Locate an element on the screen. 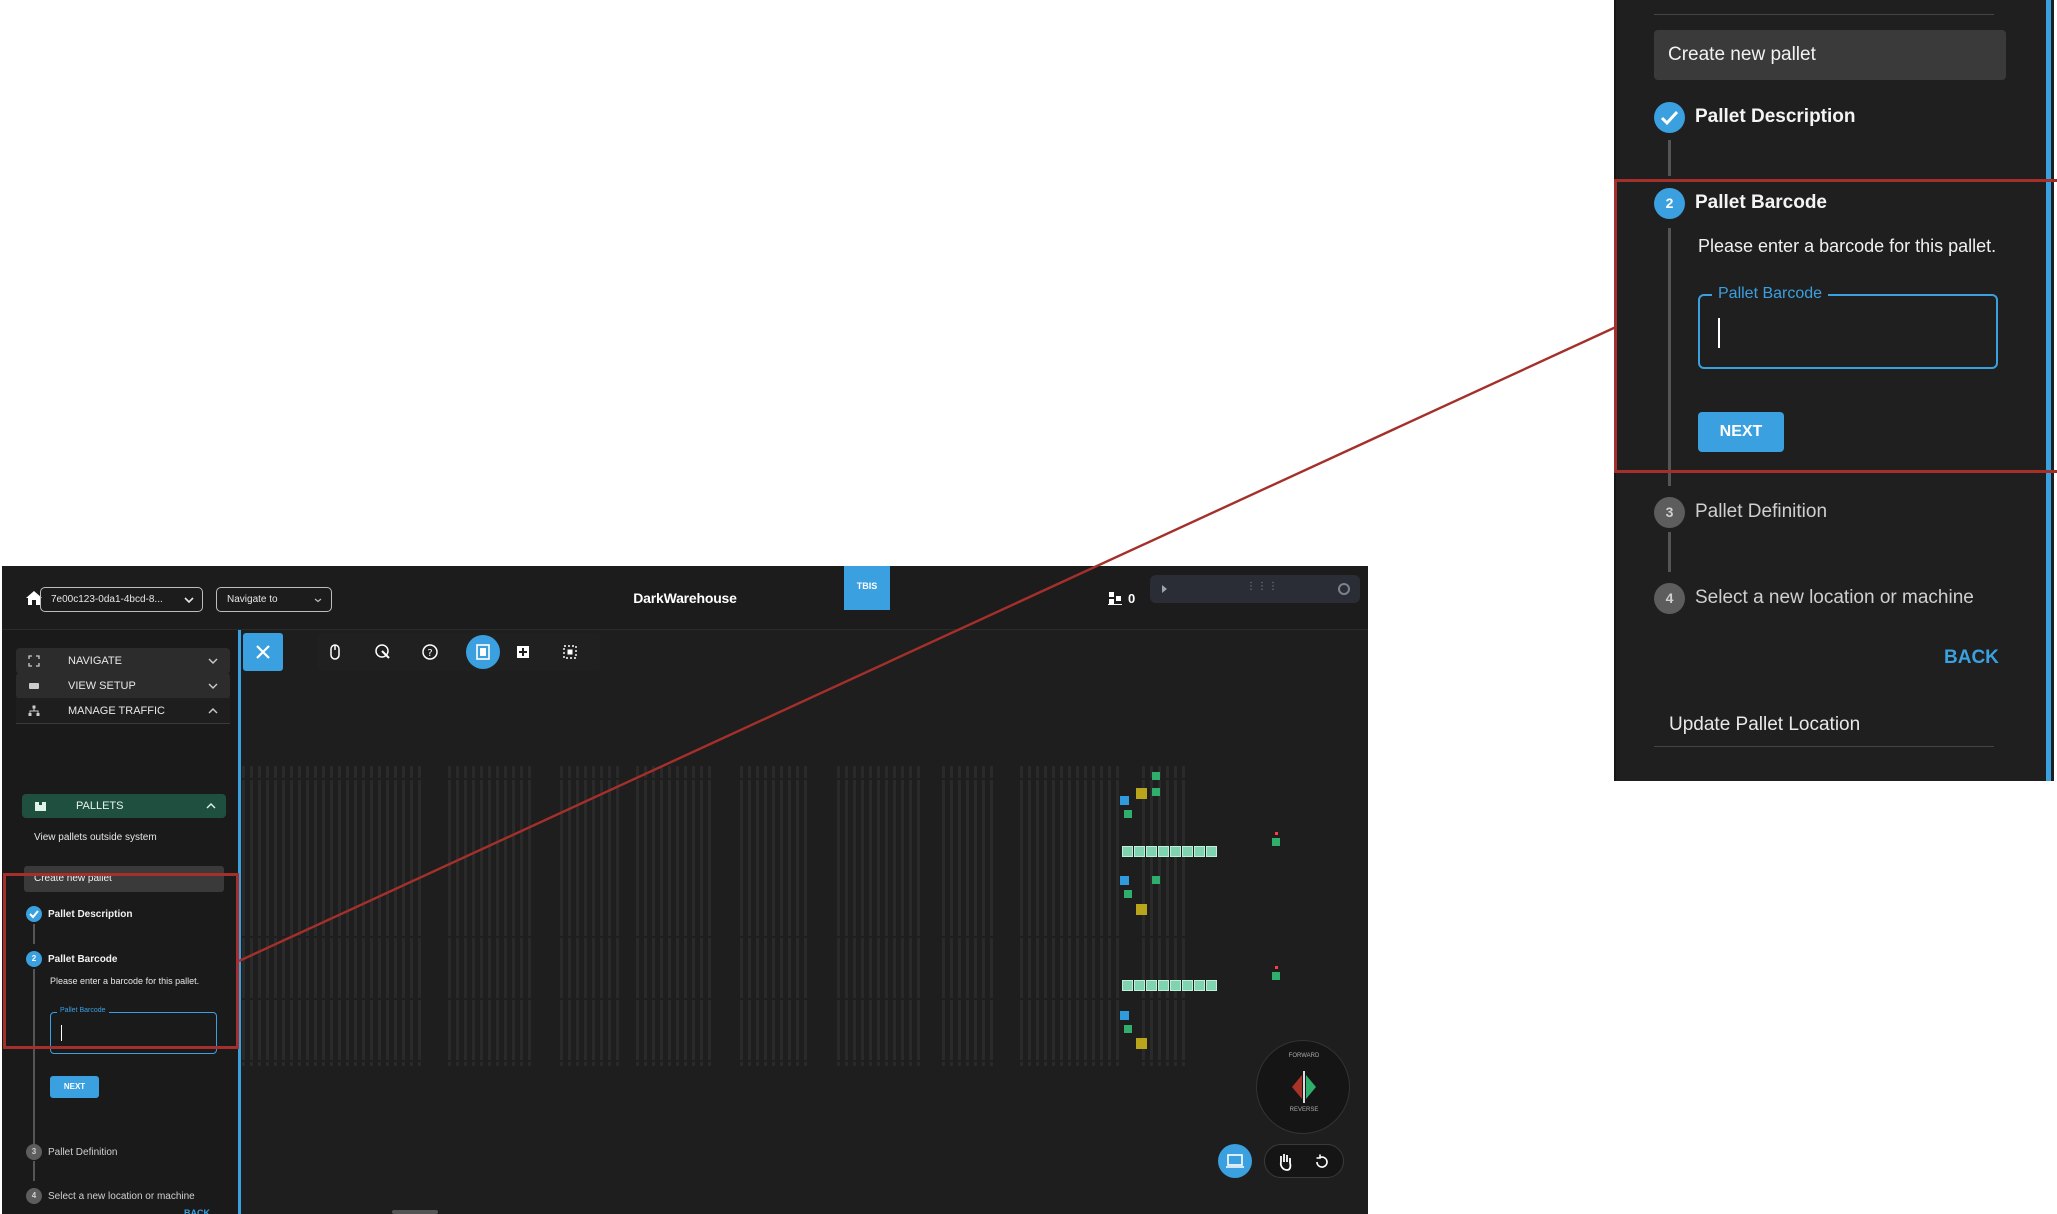 The height and width of the screenshot is (1214, 2057). hierarchy-icon is located at coordinates (34, 710).